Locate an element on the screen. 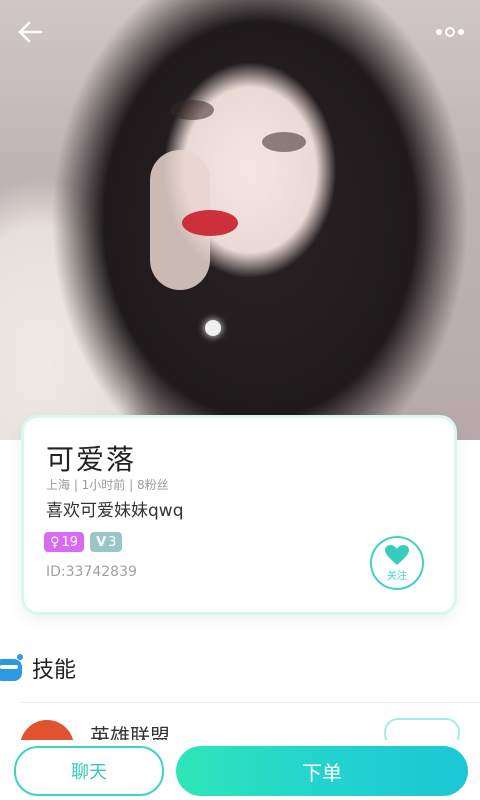  user-id: ID:33742839 is located at coordinates (91, 572).